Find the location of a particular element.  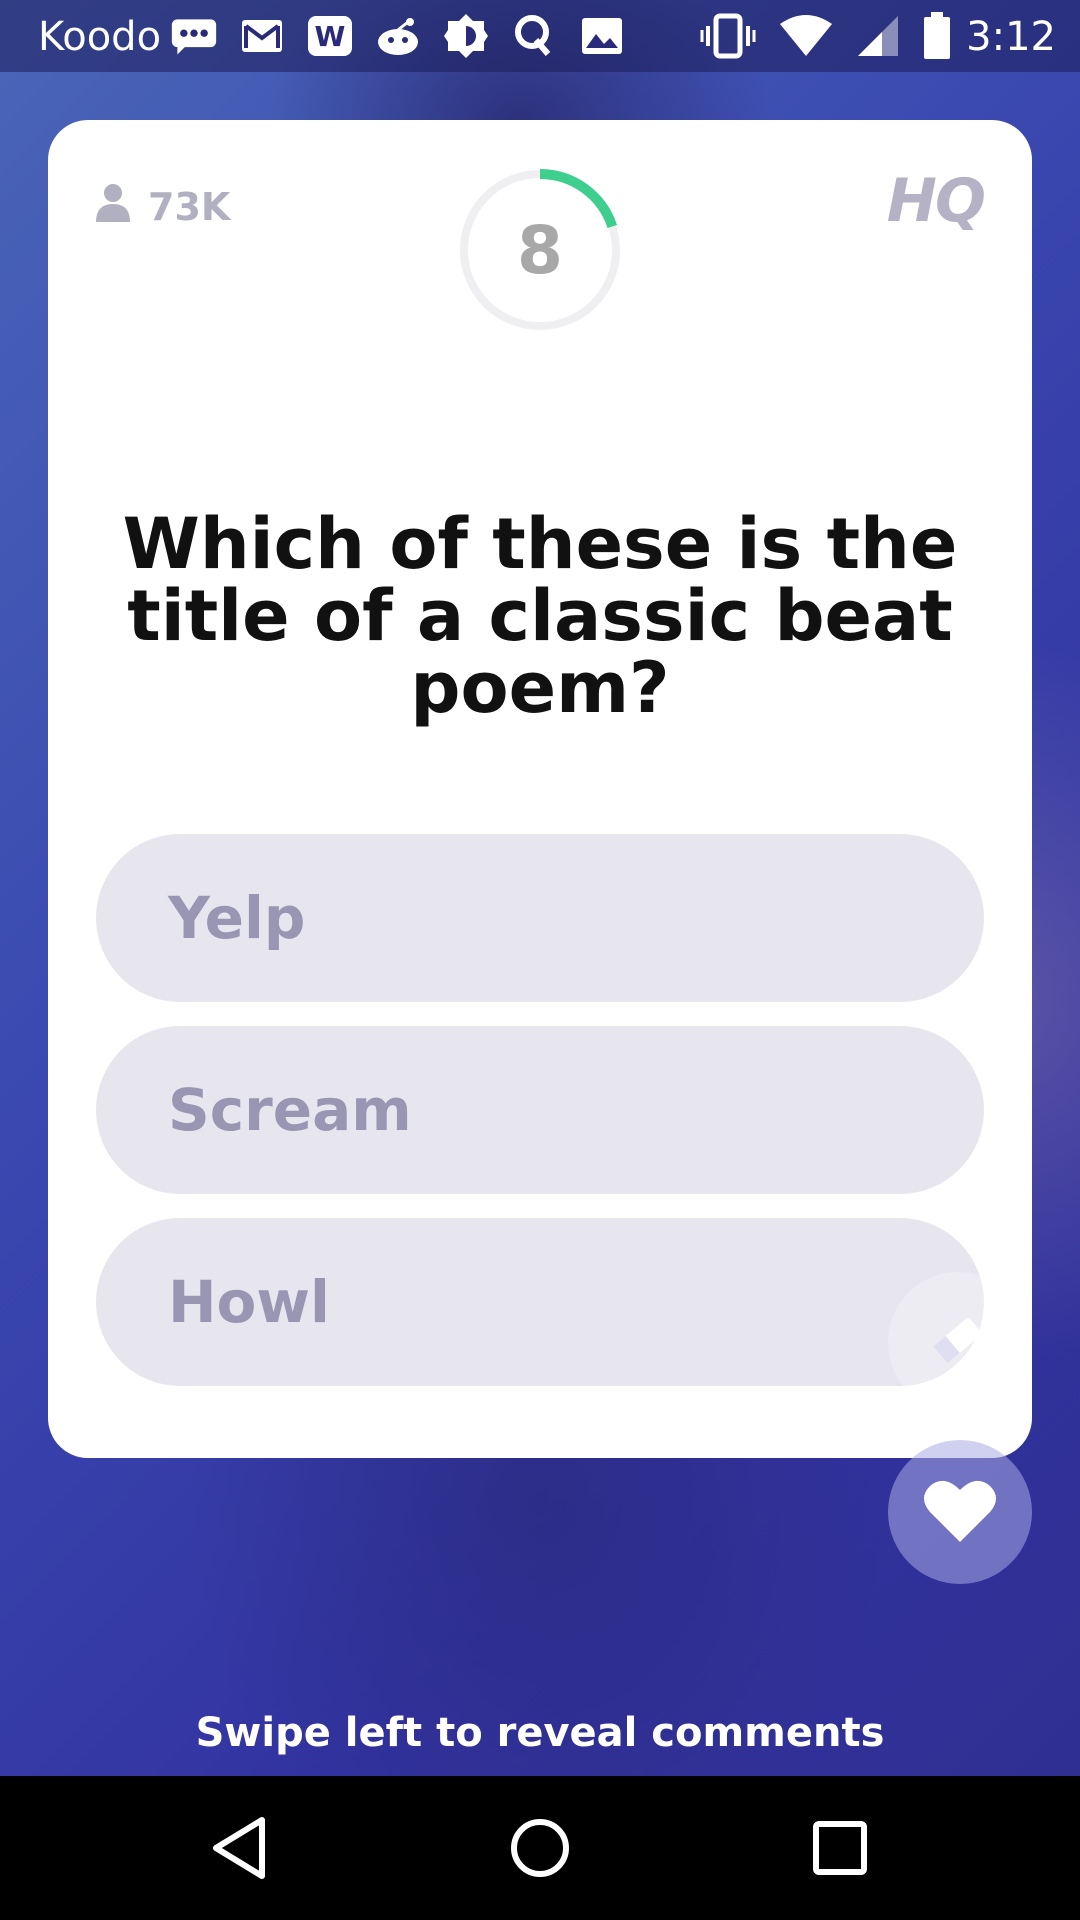

swipe-hint: Swipe left to reveal comments is located at coordinates (540, 1733).